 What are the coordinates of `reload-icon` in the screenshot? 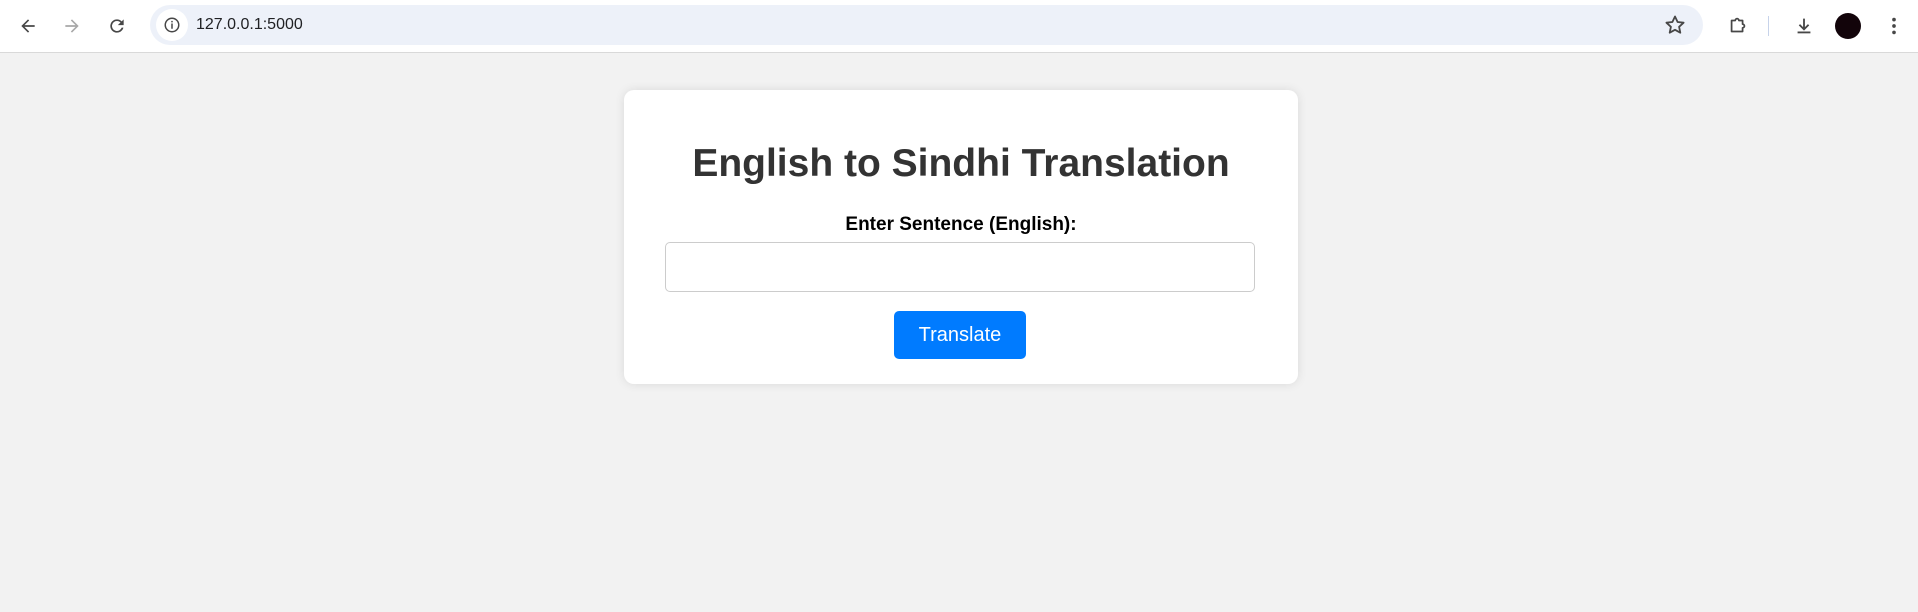 It's located at (117, 26).